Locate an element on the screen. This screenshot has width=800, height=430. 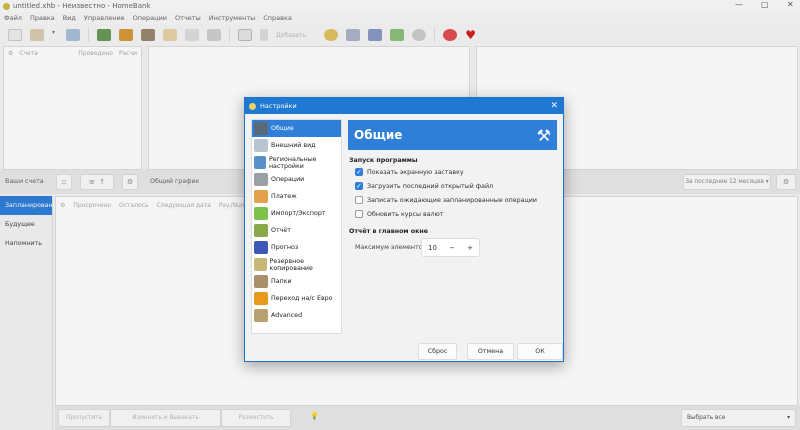
nav-item-label: Внешний вид is located at coordinates (293, 145).